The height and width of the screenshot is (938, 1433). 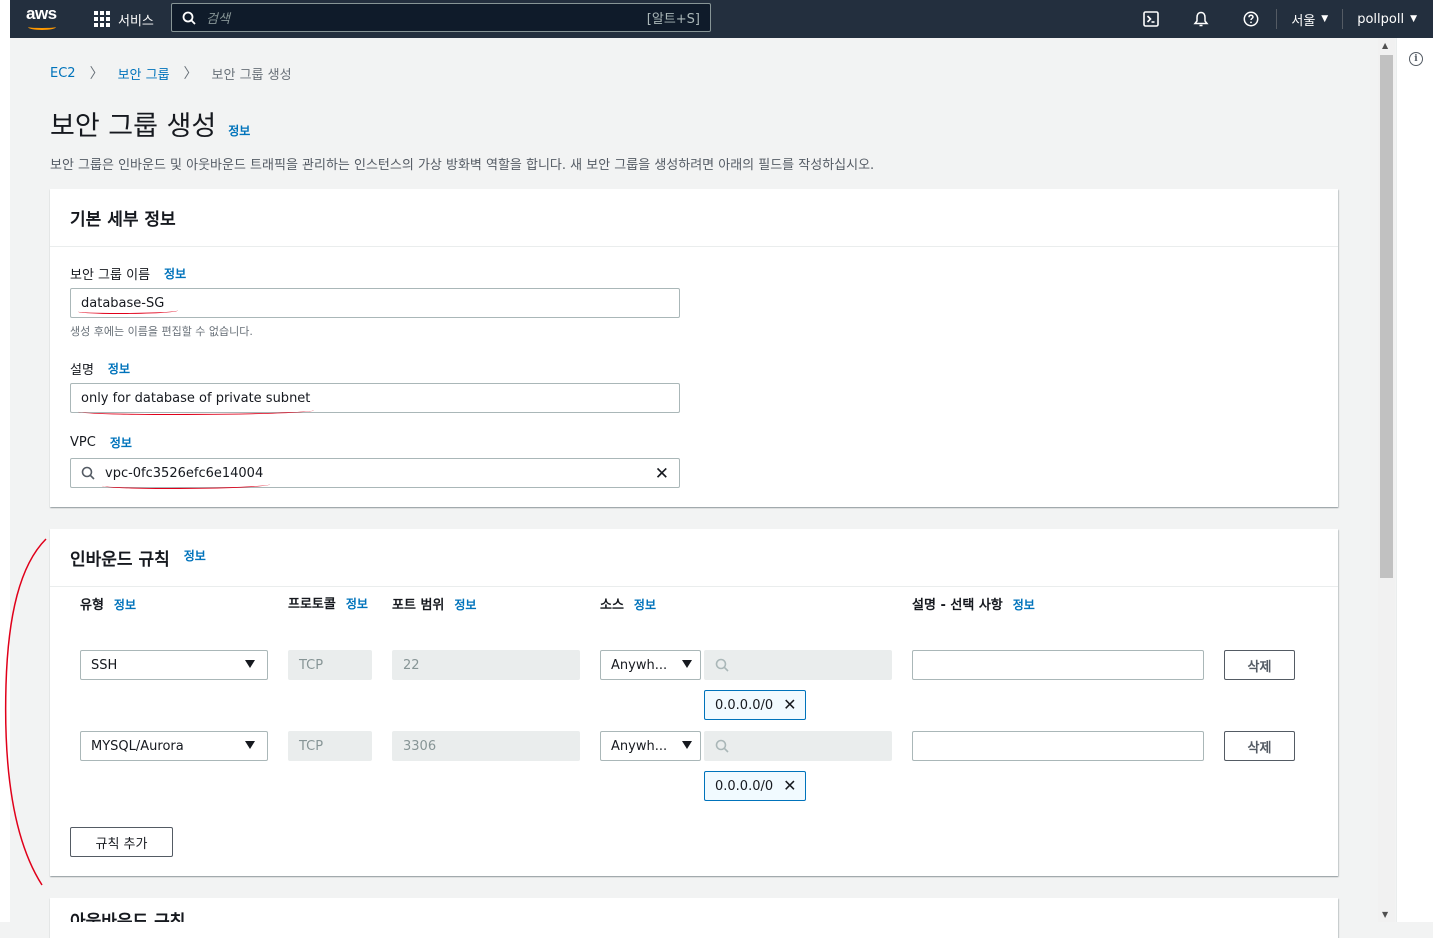 I want to click on inbound-rules-header: 인바운드 규칙 정보, so click(x=694, y=558).